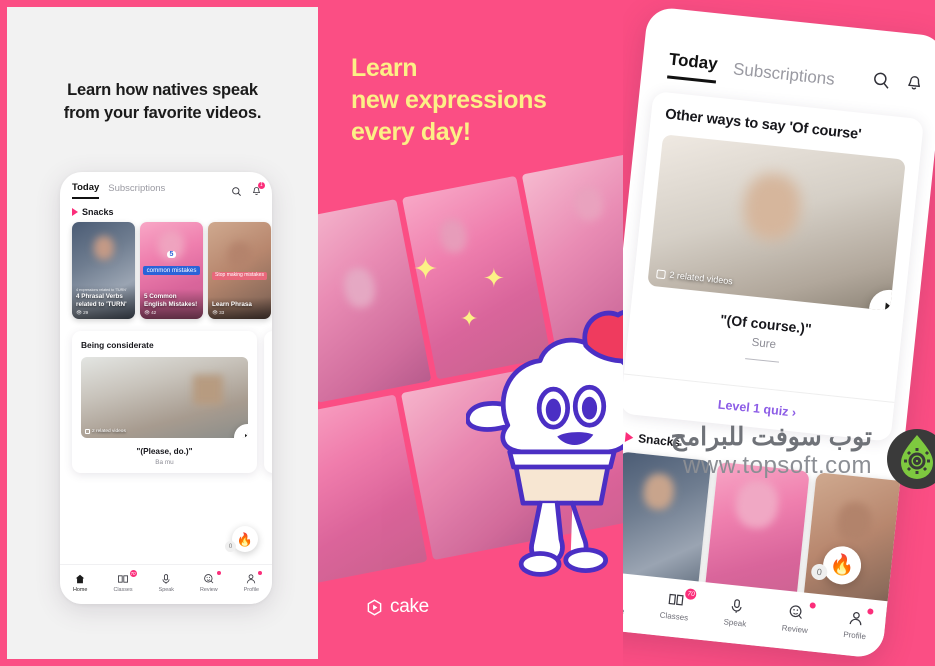 The image size is (935, 666). I want to click on right-phone-tabbar-top: Today Subscriptions, so click(788, 56).